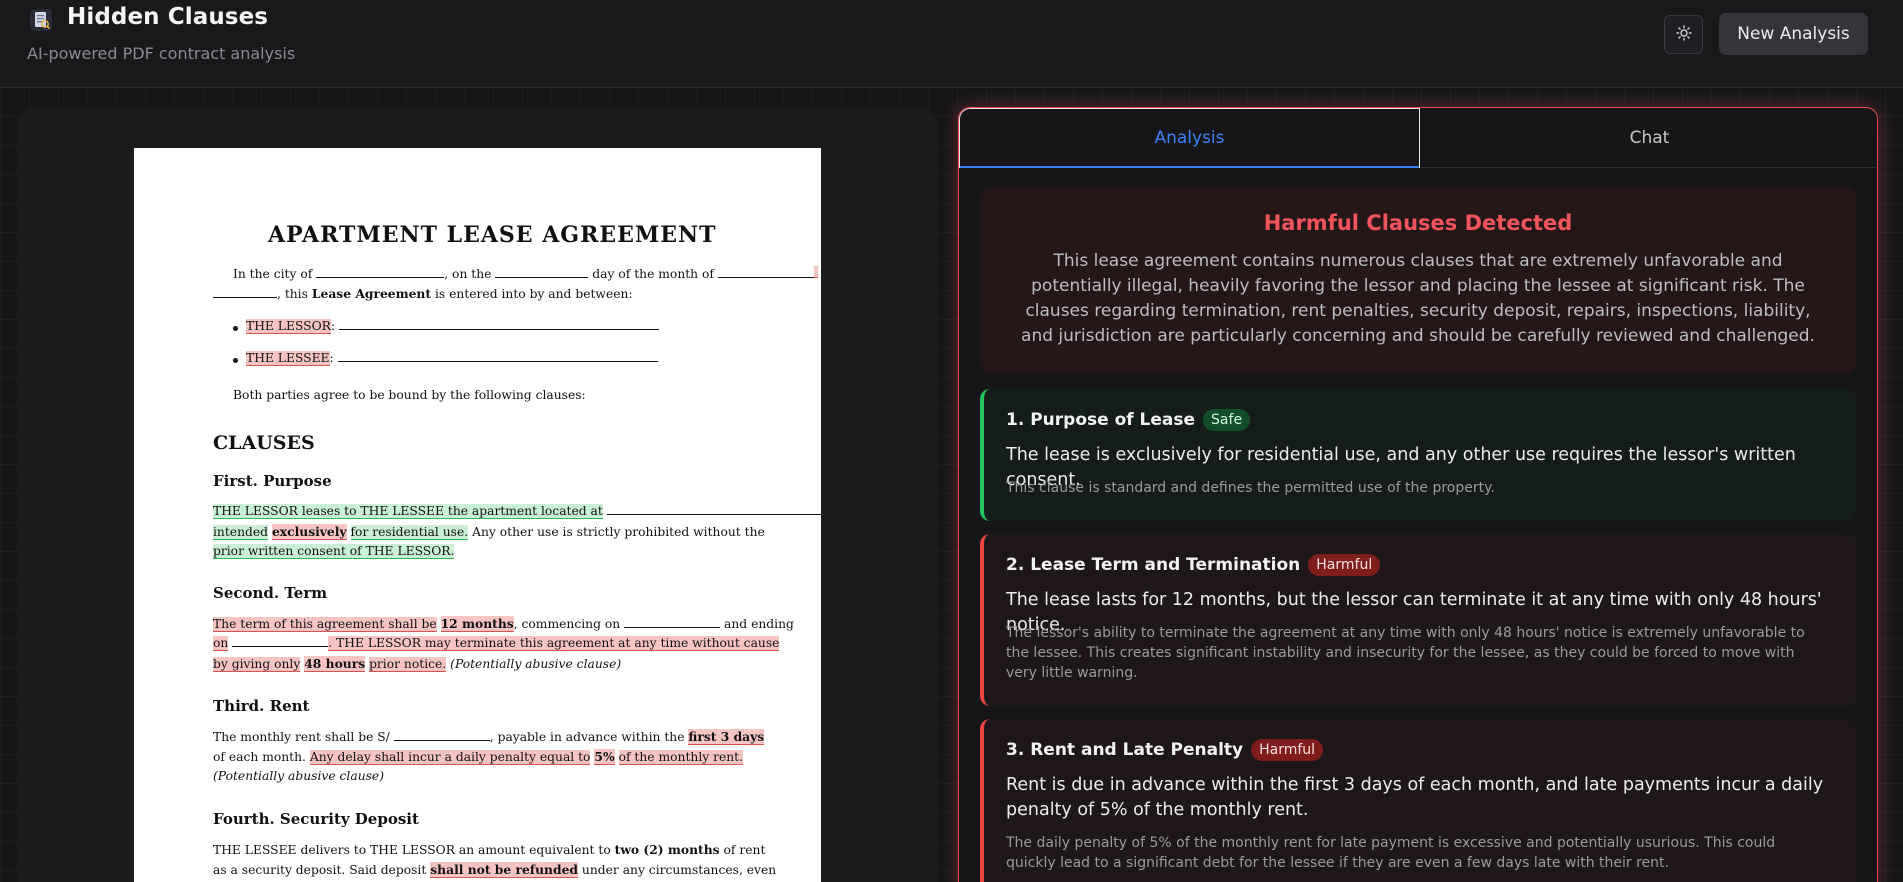  Describe the element at coordinates (161, 53) in the screenshot. I see `app-subtitle: AI-powered PDF contract analysis` at that location.